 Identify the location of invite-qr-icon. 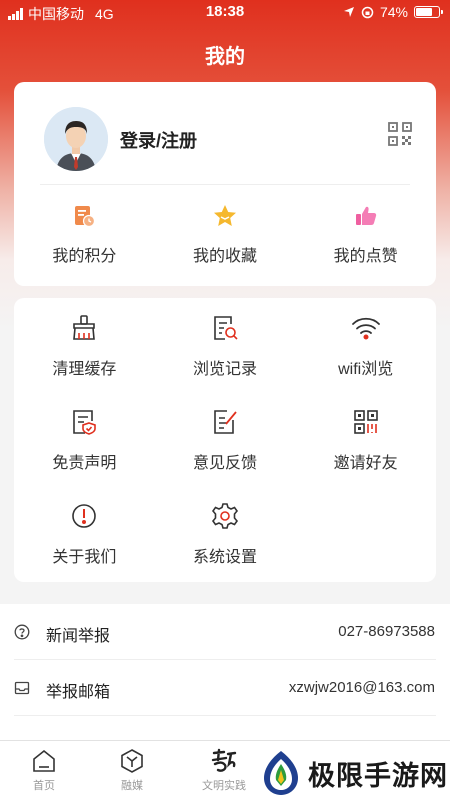
(365, 422).